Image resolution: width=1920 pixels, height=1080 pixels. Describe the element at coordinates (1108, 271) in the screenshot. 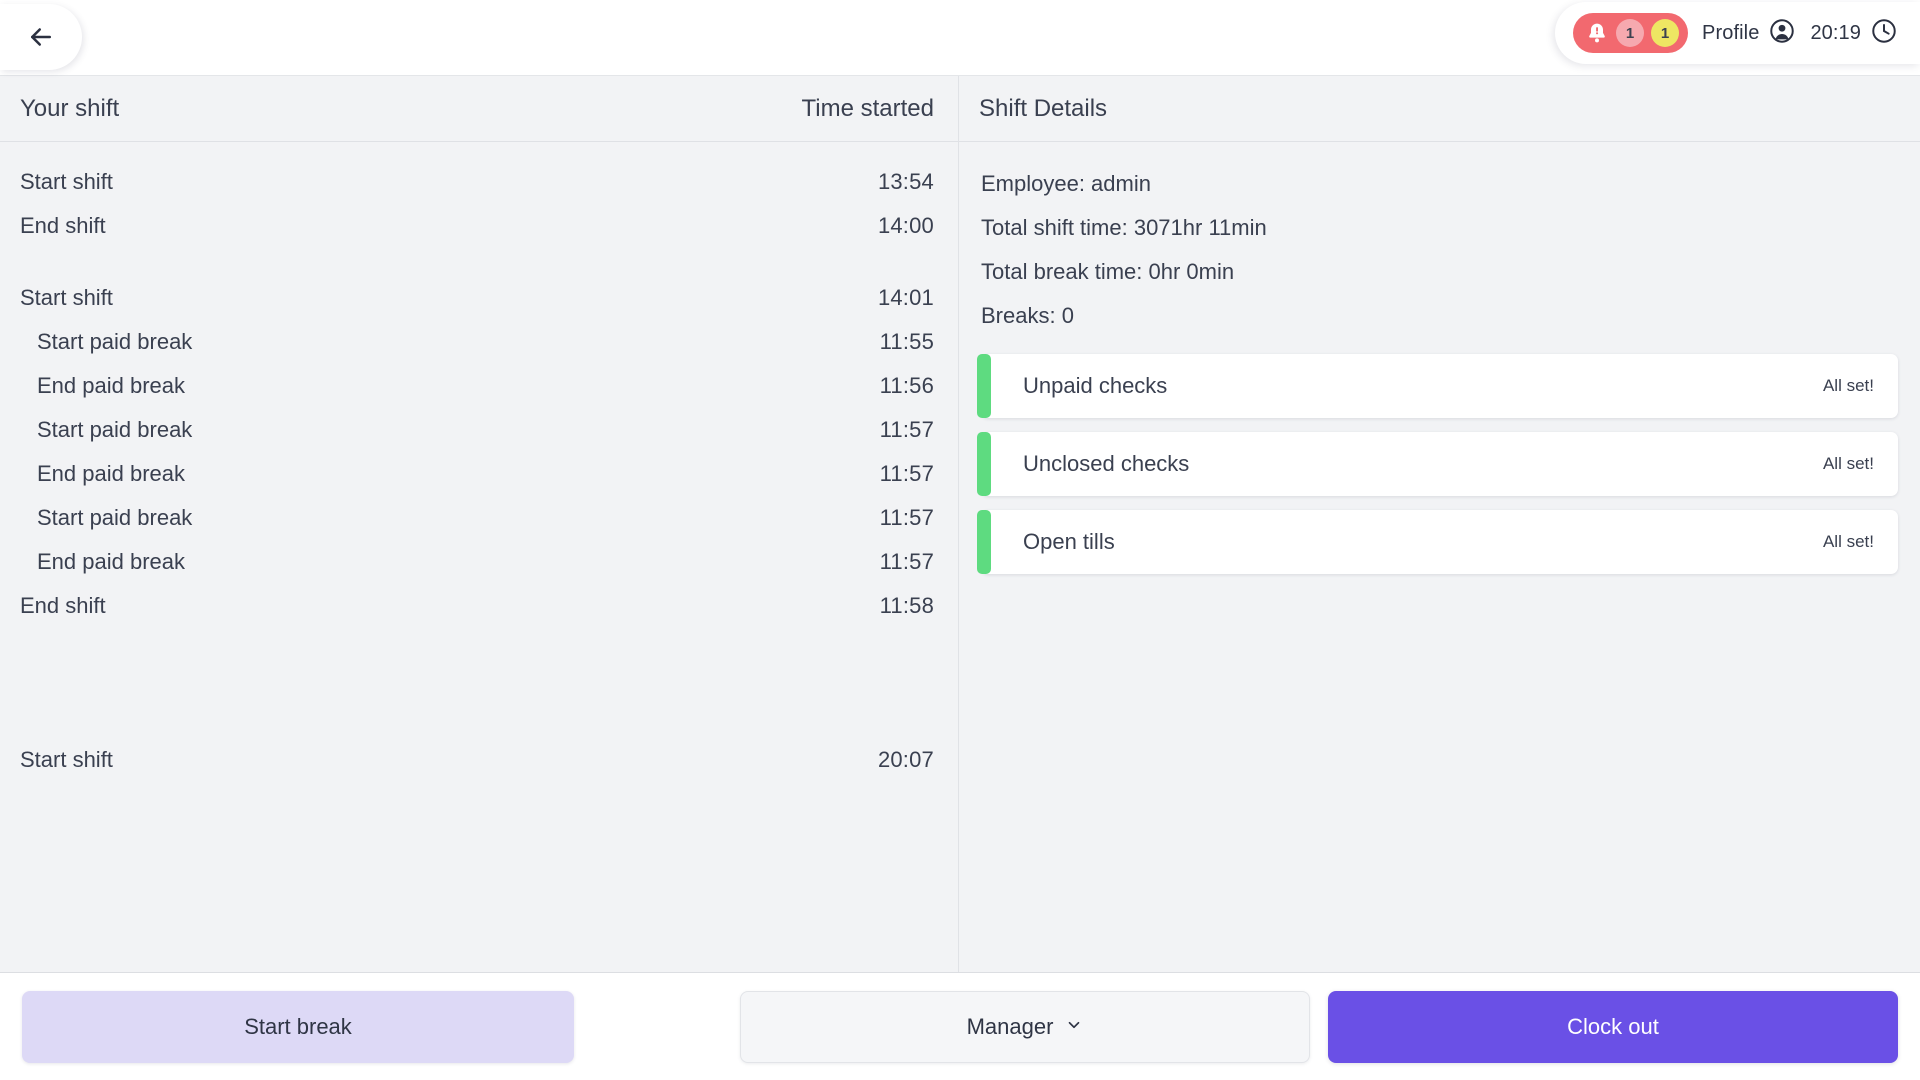

I see `shift-summary-line: Total break time: 0hr 0min` at that location.